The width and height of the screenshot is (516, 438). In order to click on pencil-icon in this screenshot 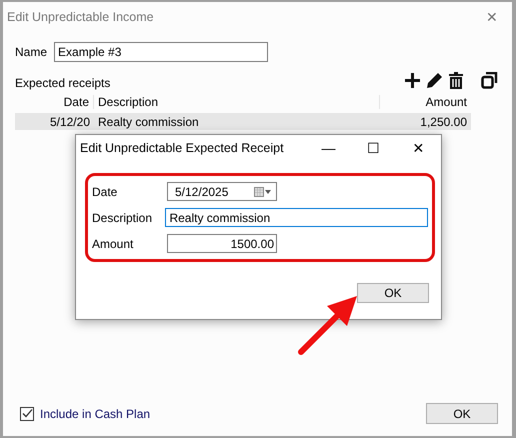, I will do `click(434, 80)`.